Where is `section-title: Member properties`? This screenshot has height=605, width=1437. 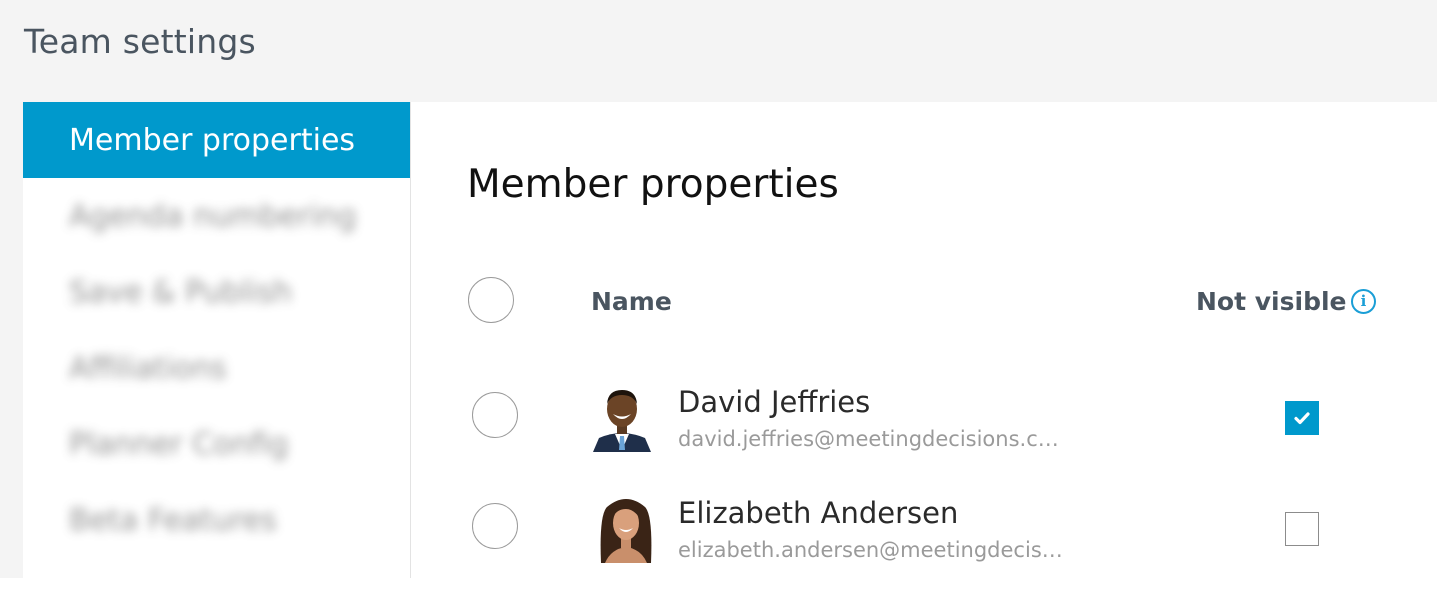 section-title: Member properties is located at coordinates (653, 184).